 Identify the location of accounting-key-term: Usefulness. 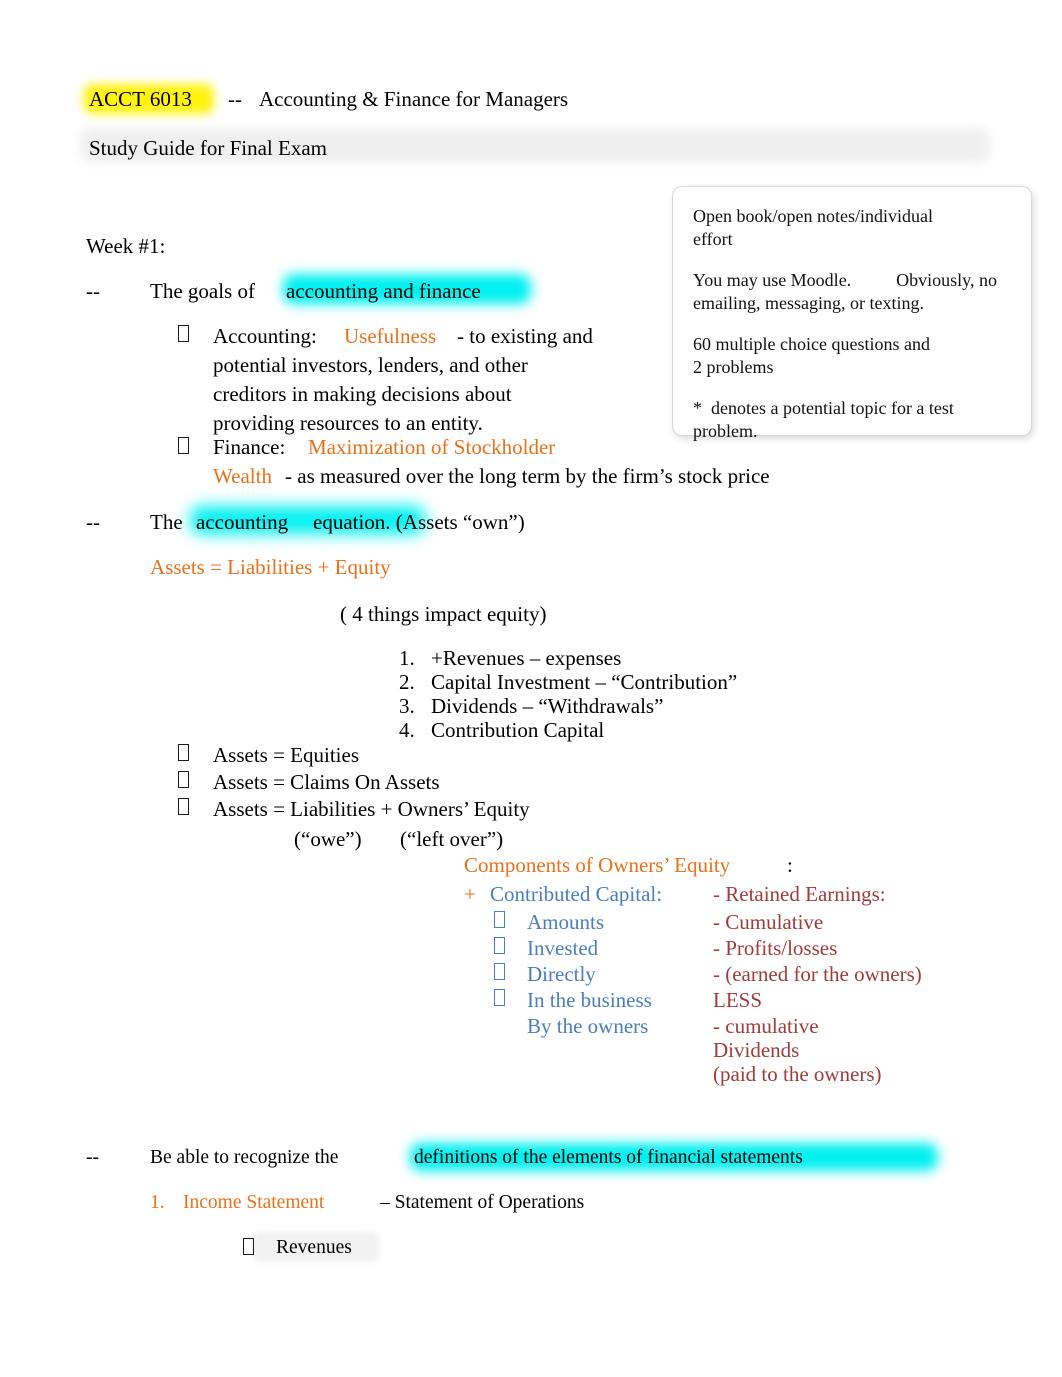
(390, 336).